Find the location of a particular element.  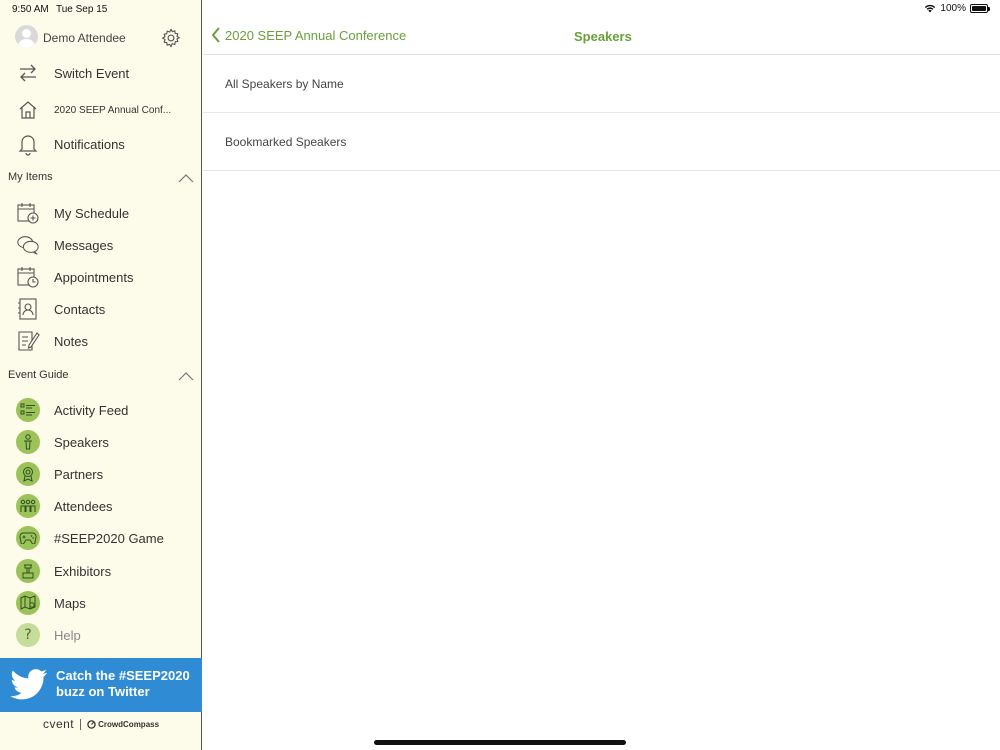

sidebar-item-contacts: Contacts is located at coordinates (101, 309).